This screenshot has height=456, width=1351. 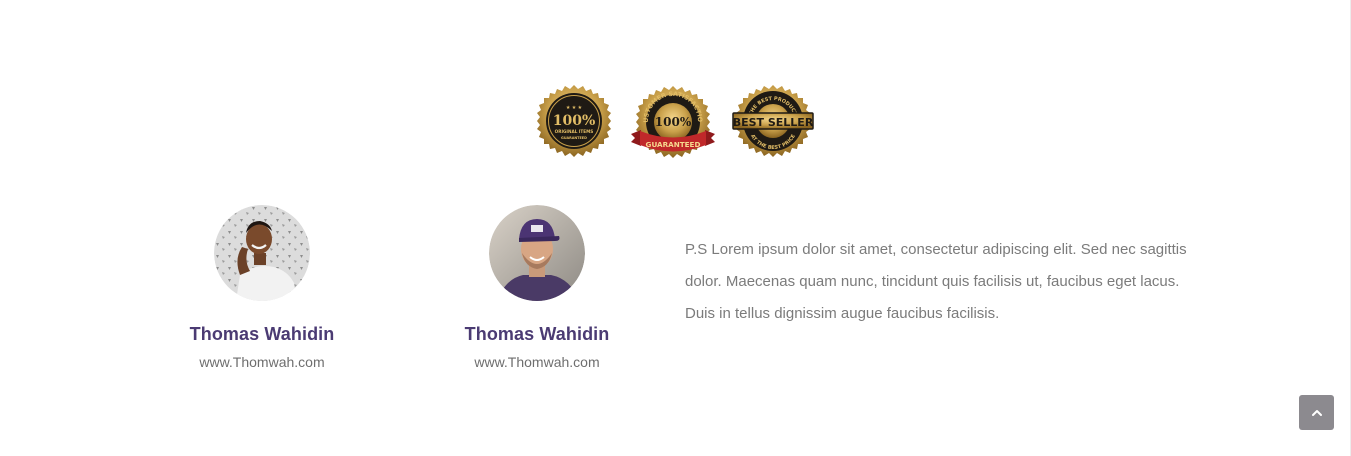 I want to click on original-items-badge: 100% ORIGINAL ITEMS GUARANTEED ★ ★ ★, so click(x=574, y=121).